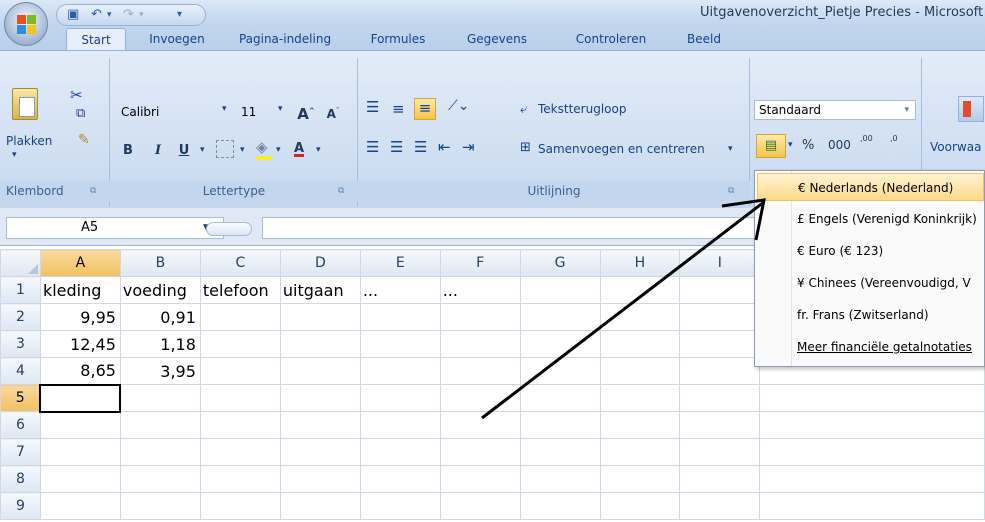 The image size is (985, 522). What do you see at coordinates (611, 39) in the screenshot?
I see `tab-controleren: Controleren` at bounding box center [611, 39].